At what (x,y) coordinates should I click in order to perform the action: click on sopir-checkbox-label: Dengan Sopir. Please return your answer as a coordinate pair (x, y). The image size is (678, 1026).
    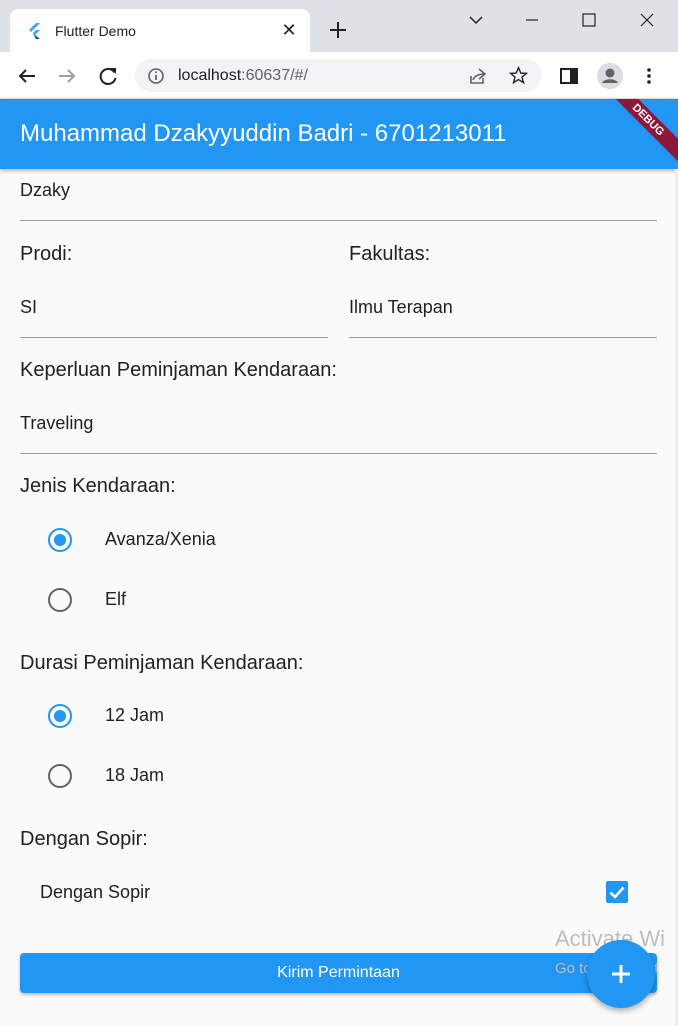
    Looking at the image, I should click on (95, 892).